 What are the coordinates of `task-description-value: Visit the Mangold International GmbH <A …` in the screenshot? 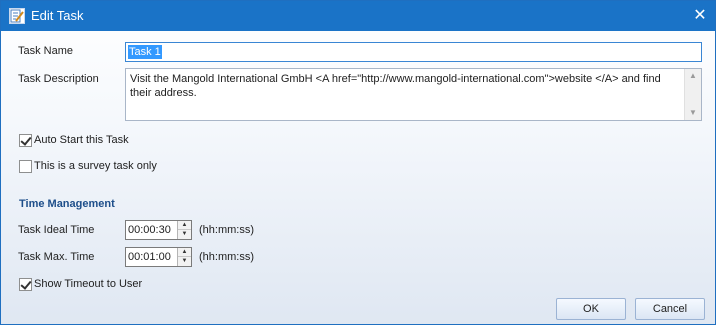 It's located at (395, 86).